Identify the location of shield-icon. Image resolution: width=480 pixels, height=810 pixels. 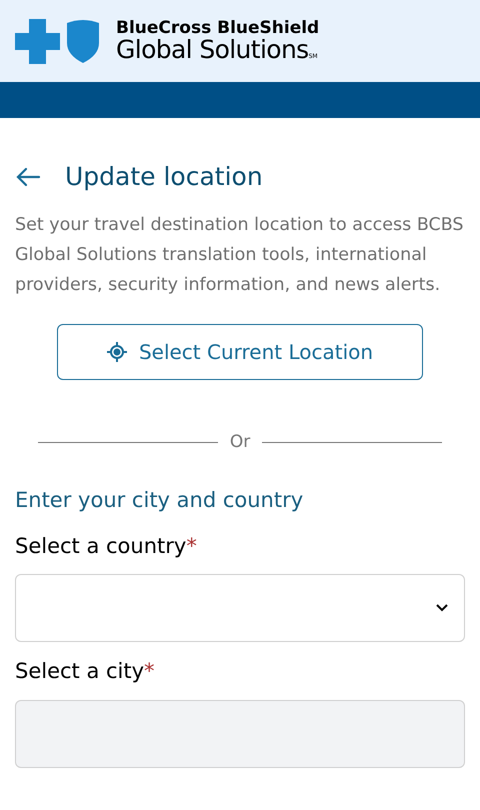
(83, 41).